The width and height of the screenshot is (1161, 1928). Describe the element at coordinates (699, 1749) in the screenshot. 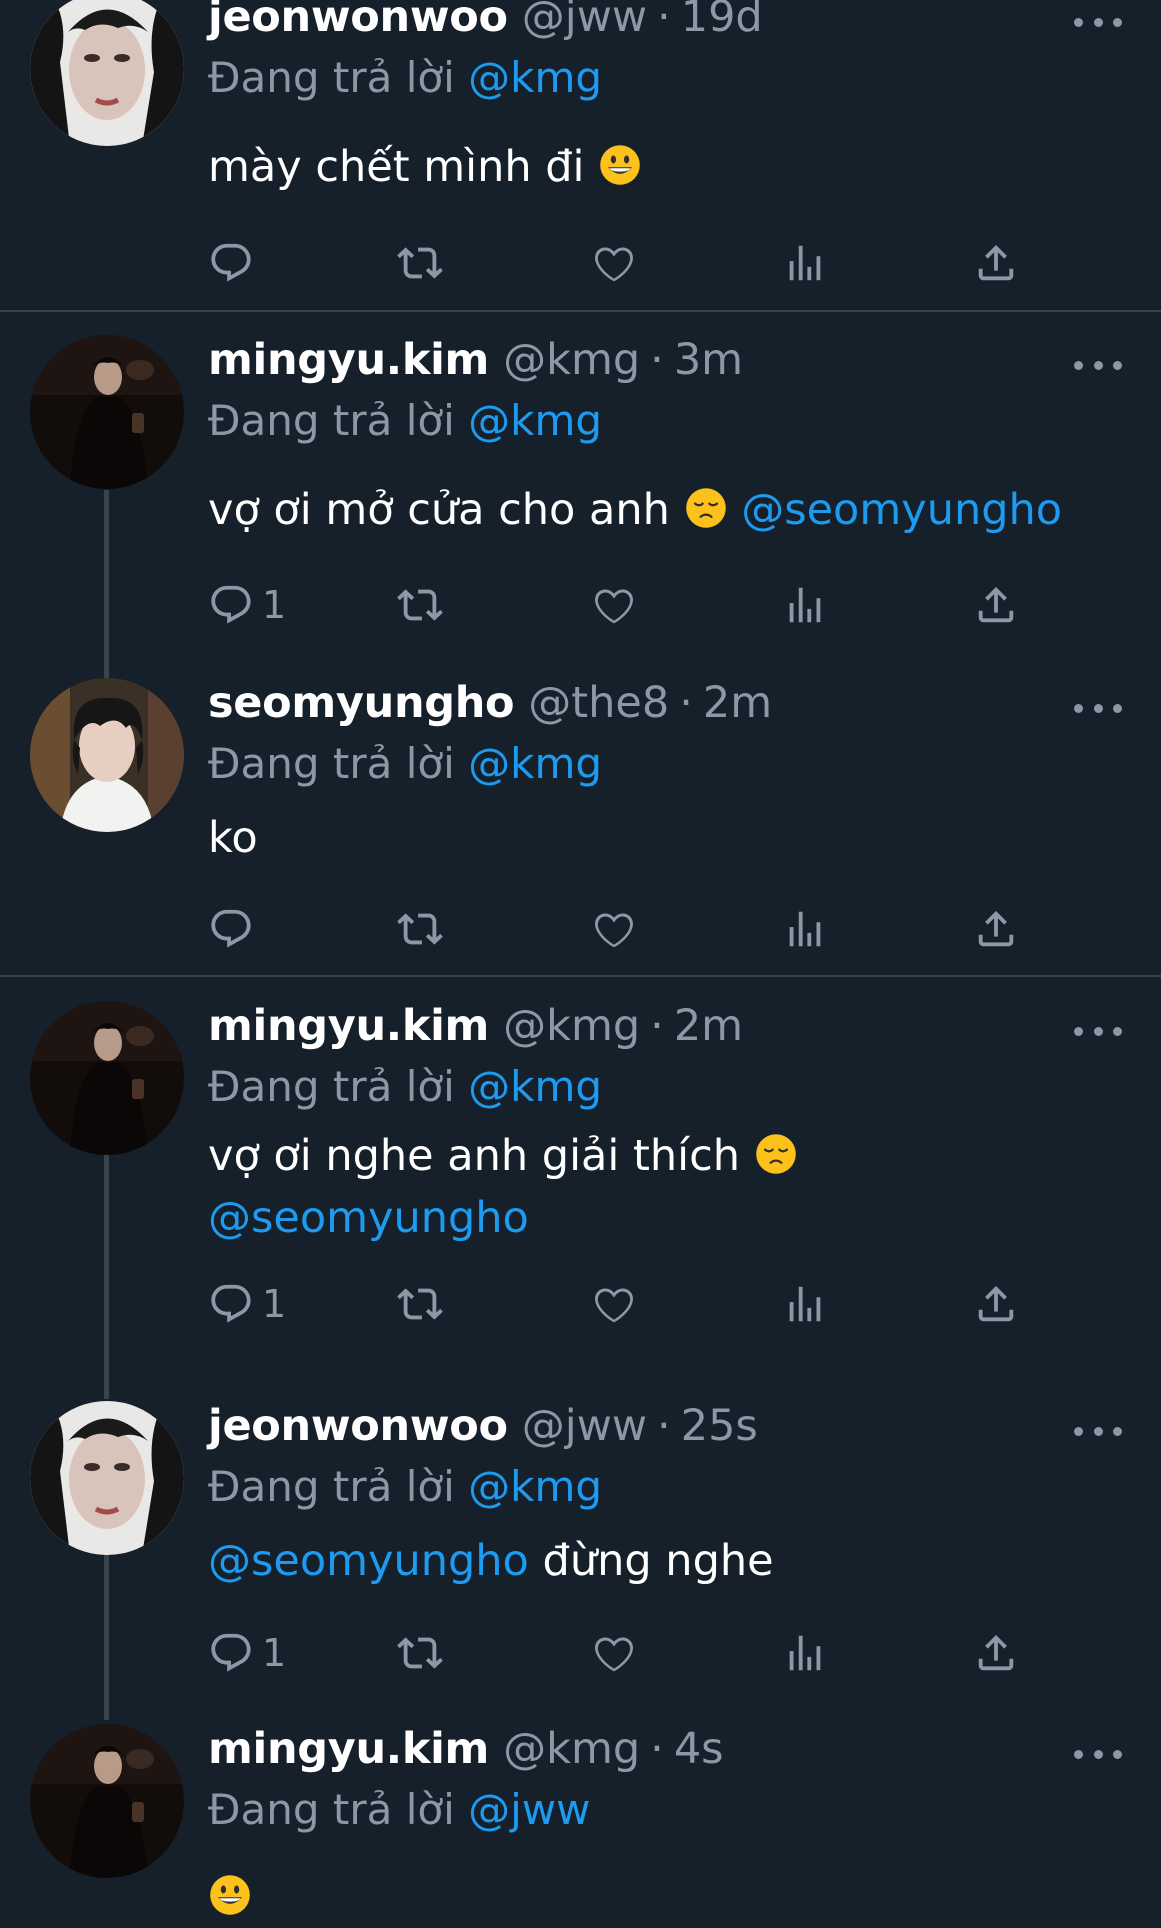

I see `timestamp: 4s` at that location.